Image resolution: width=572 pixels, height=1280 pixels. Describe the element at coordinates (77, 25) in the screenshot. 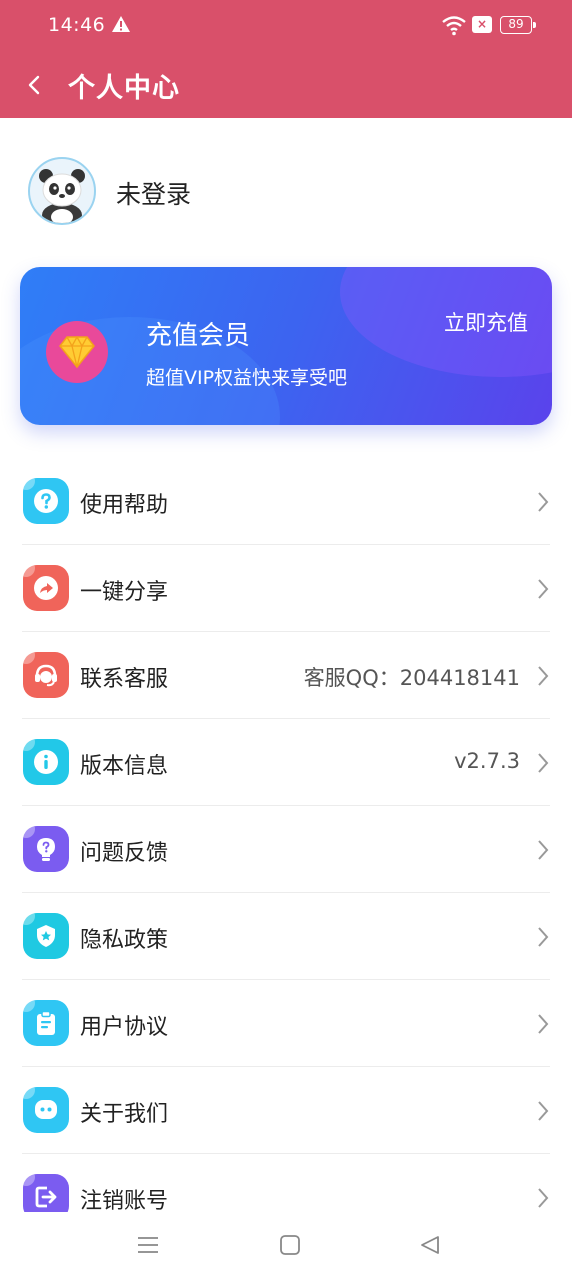

I see `status-time: 14:46` at that location.